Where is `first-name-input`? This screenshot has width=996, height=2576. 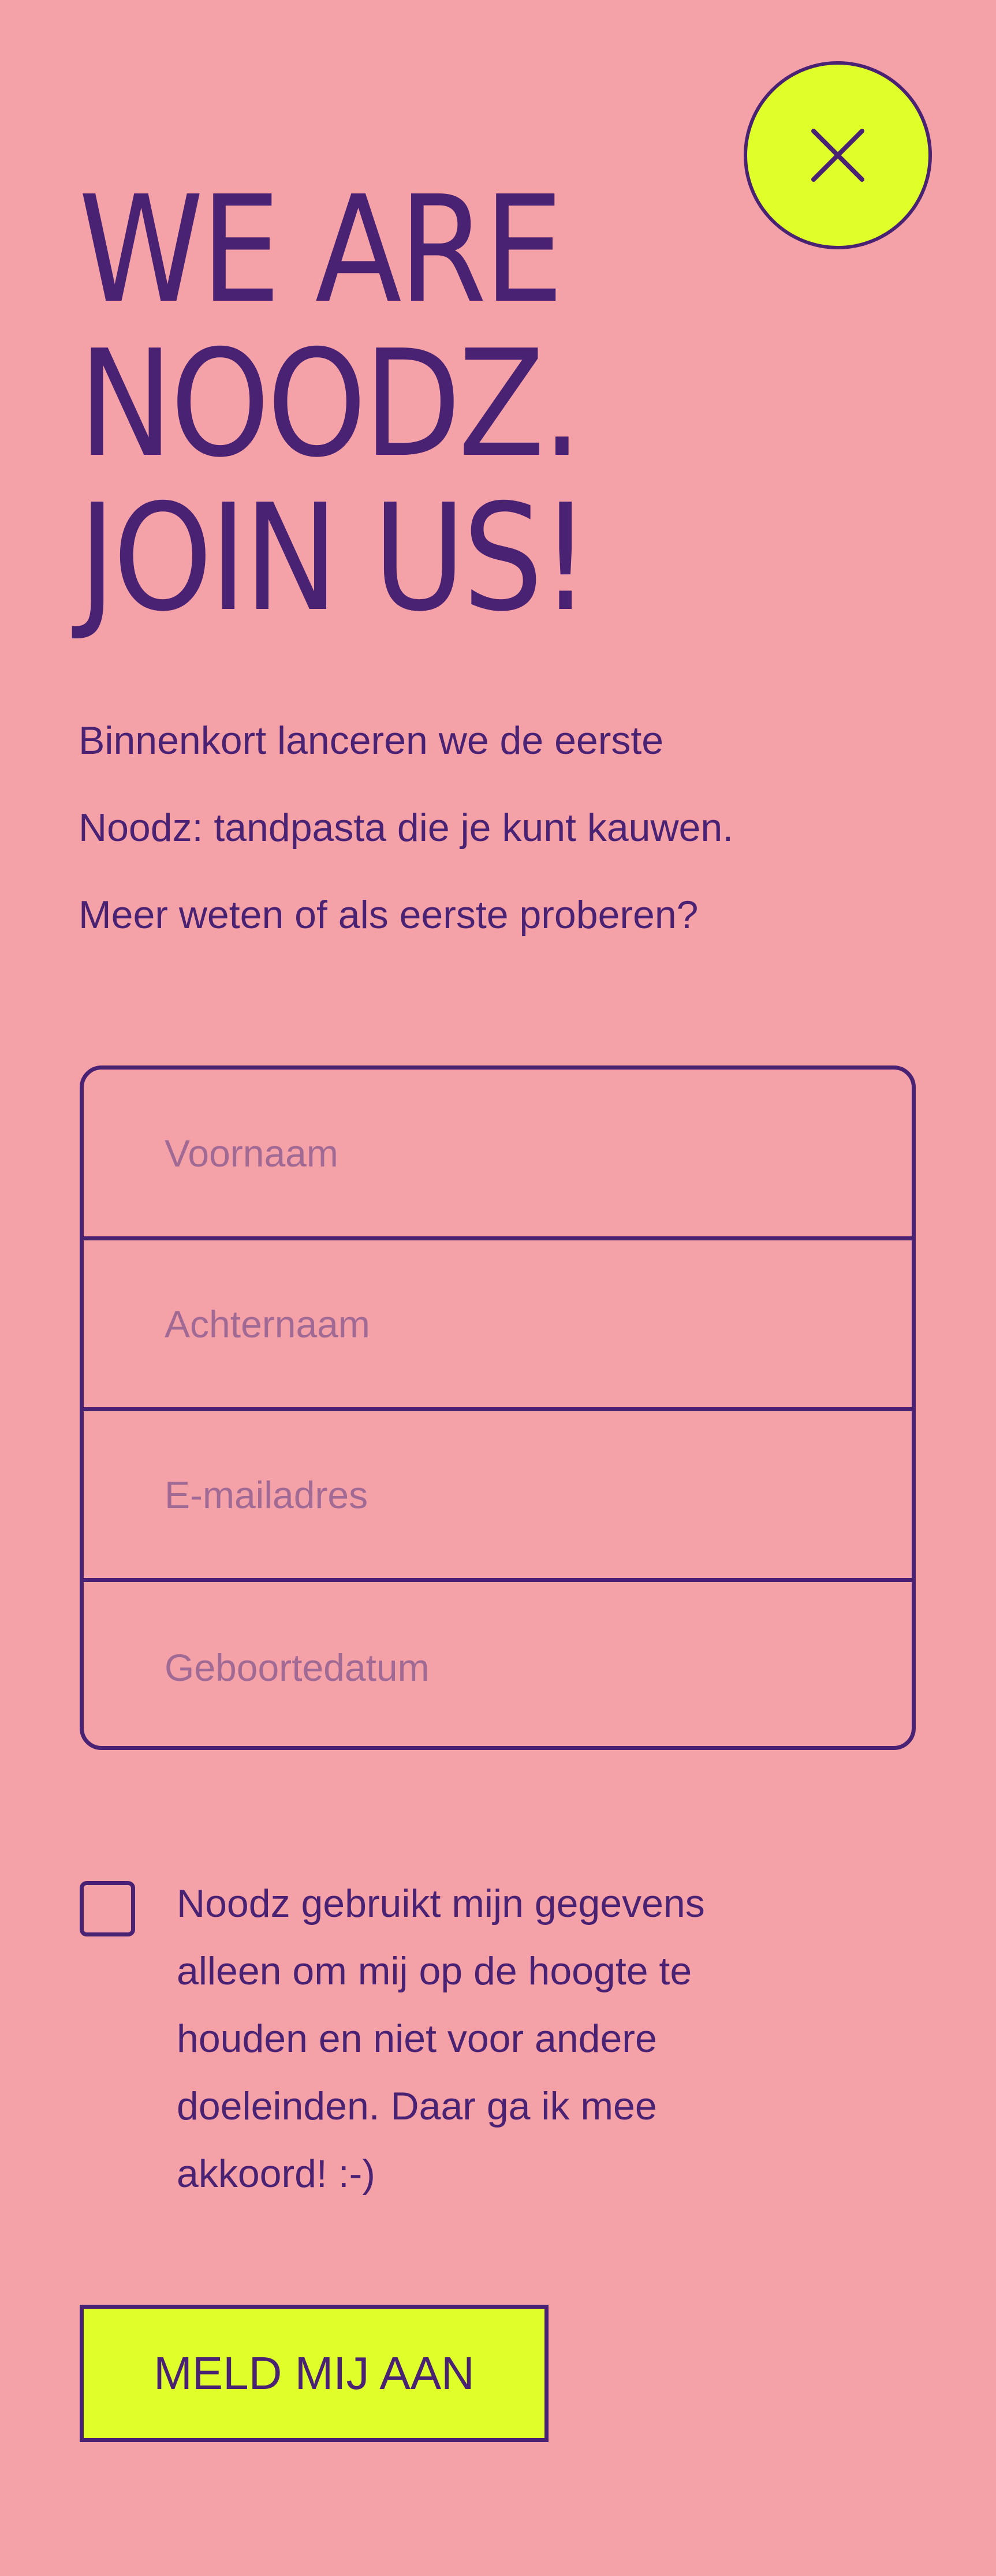 first-name-input is located at coordinates (498, 1153).